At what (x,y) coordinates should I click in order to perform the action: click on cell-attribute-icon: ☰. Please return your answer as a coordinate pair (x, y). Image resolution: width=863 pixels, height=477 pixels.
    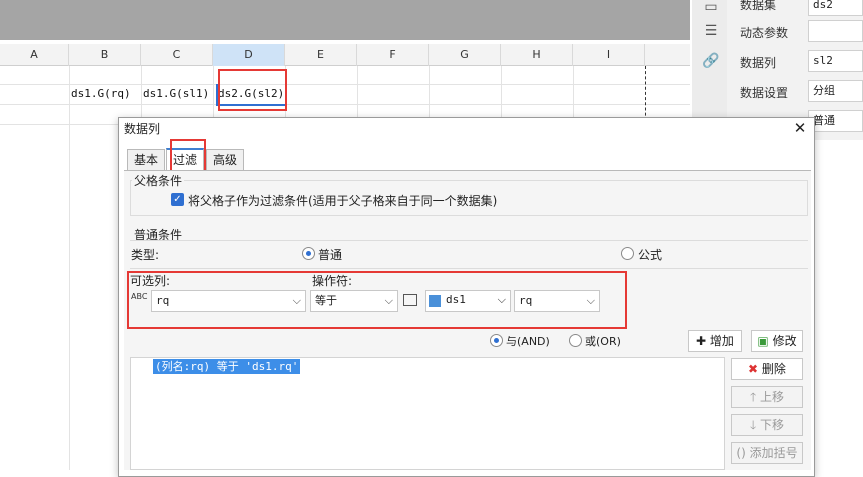
    Looking at the image, I should click on (711, 31).